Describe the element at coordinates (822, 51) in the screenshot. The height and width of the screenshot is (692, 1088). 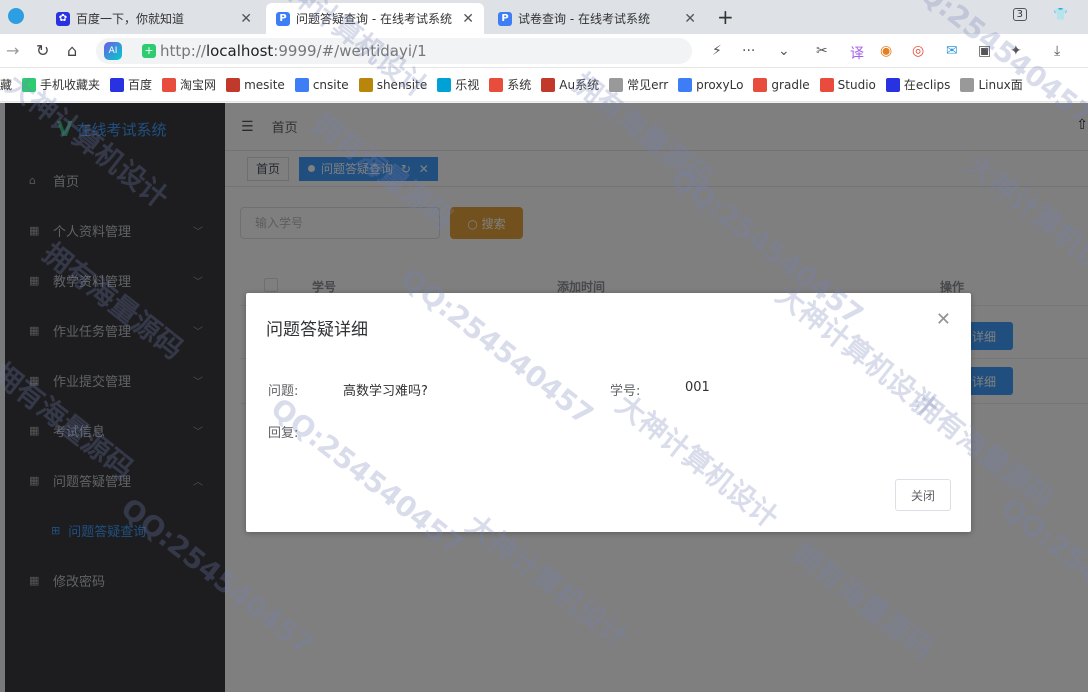
I see `scissors-icon: ✂` at that location.